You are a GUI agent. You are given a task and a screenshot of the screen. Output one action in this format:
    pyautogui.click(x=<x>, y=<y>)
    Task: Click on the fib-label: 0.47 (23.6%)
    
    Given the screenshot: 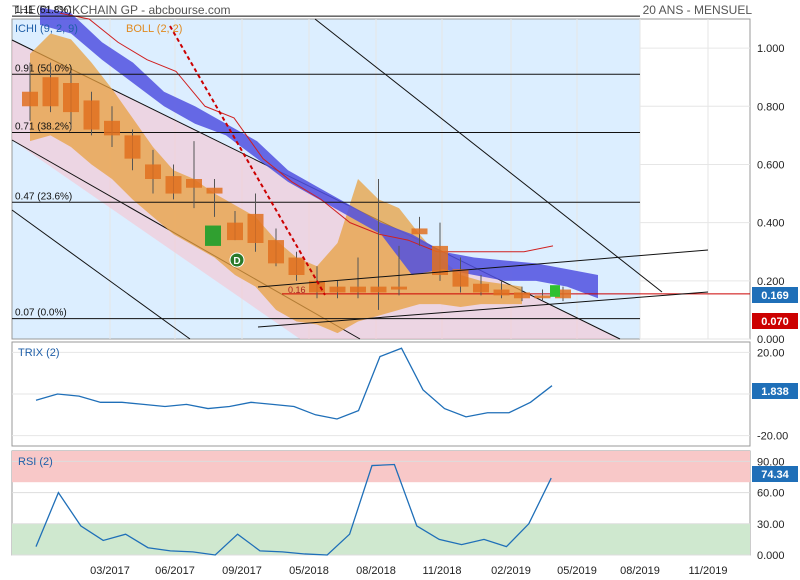 What is the action you would take?
    pyautogui.click(x=43, y=196)
    